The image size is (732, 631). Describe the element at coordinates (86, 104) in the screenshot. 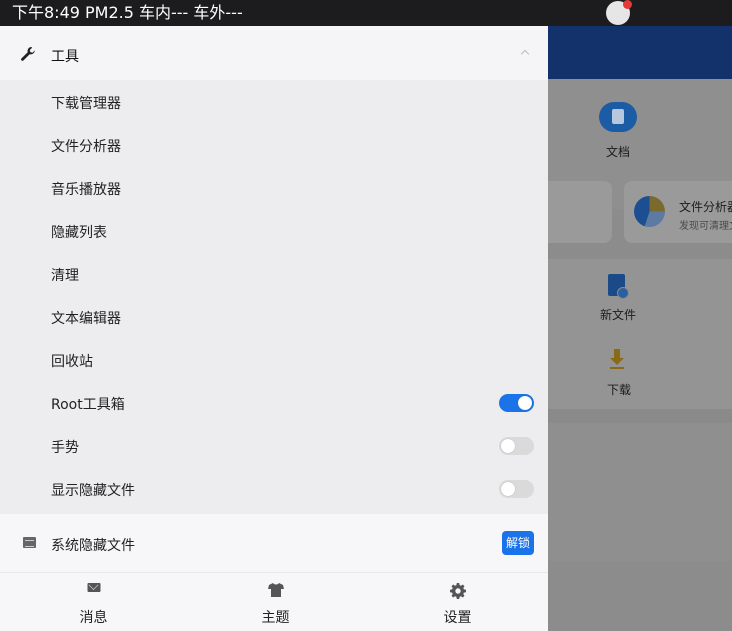

I see `menu-item-label: 下载管理器` at that location.